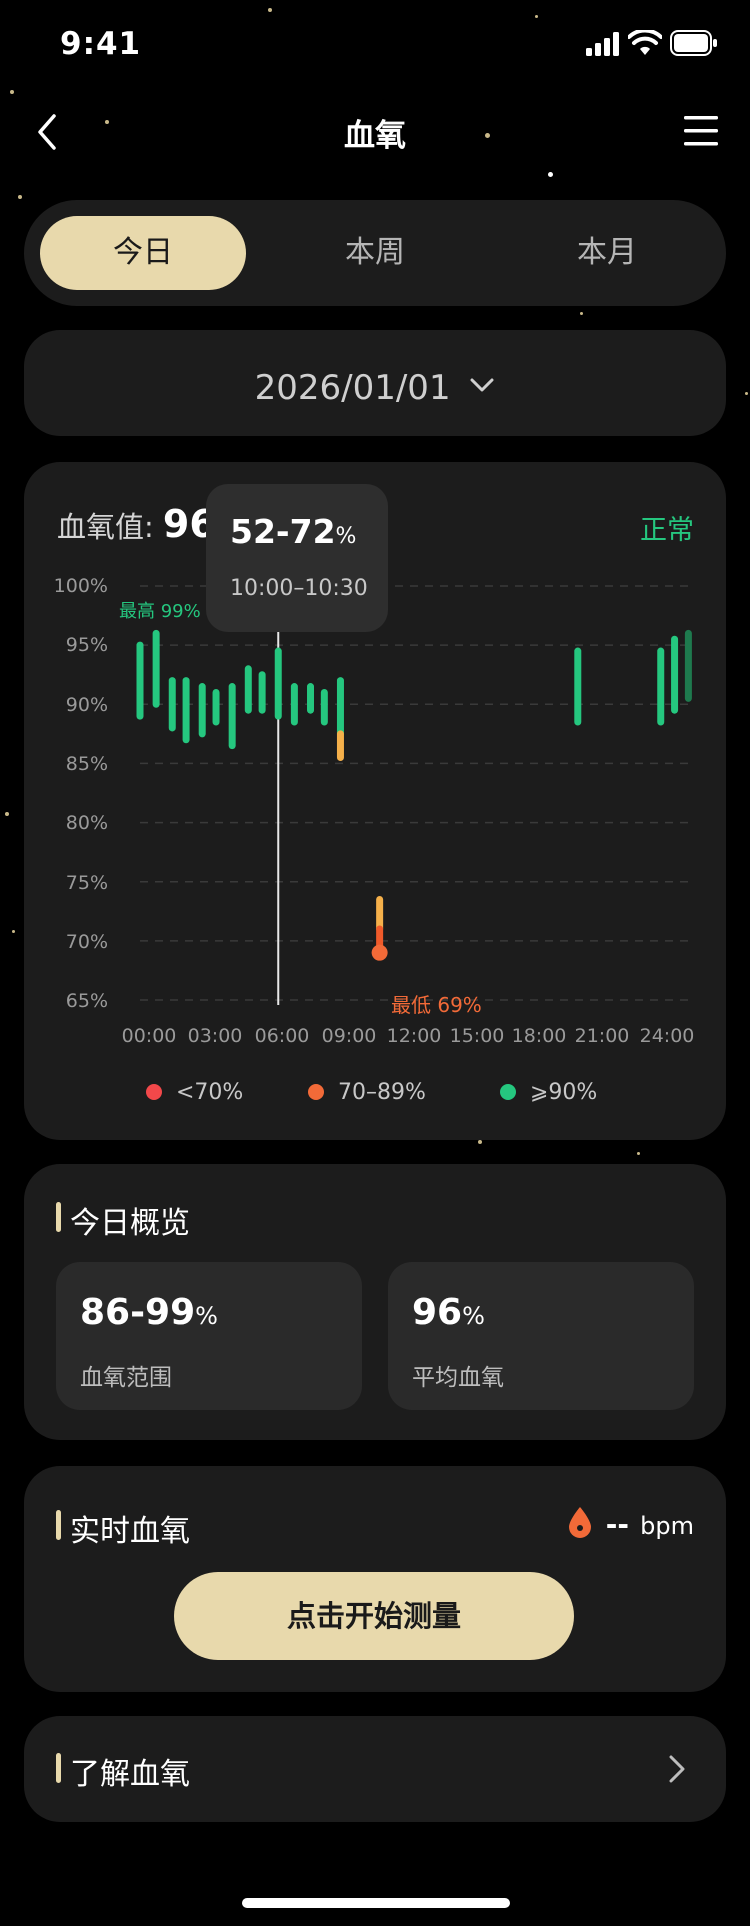 The width and height of the screenshot is (750, 1926). What do you see at coordinates (437, 1312) in the screenshot?
I see `avg-value: 96` at bounding box center [437, 1312].